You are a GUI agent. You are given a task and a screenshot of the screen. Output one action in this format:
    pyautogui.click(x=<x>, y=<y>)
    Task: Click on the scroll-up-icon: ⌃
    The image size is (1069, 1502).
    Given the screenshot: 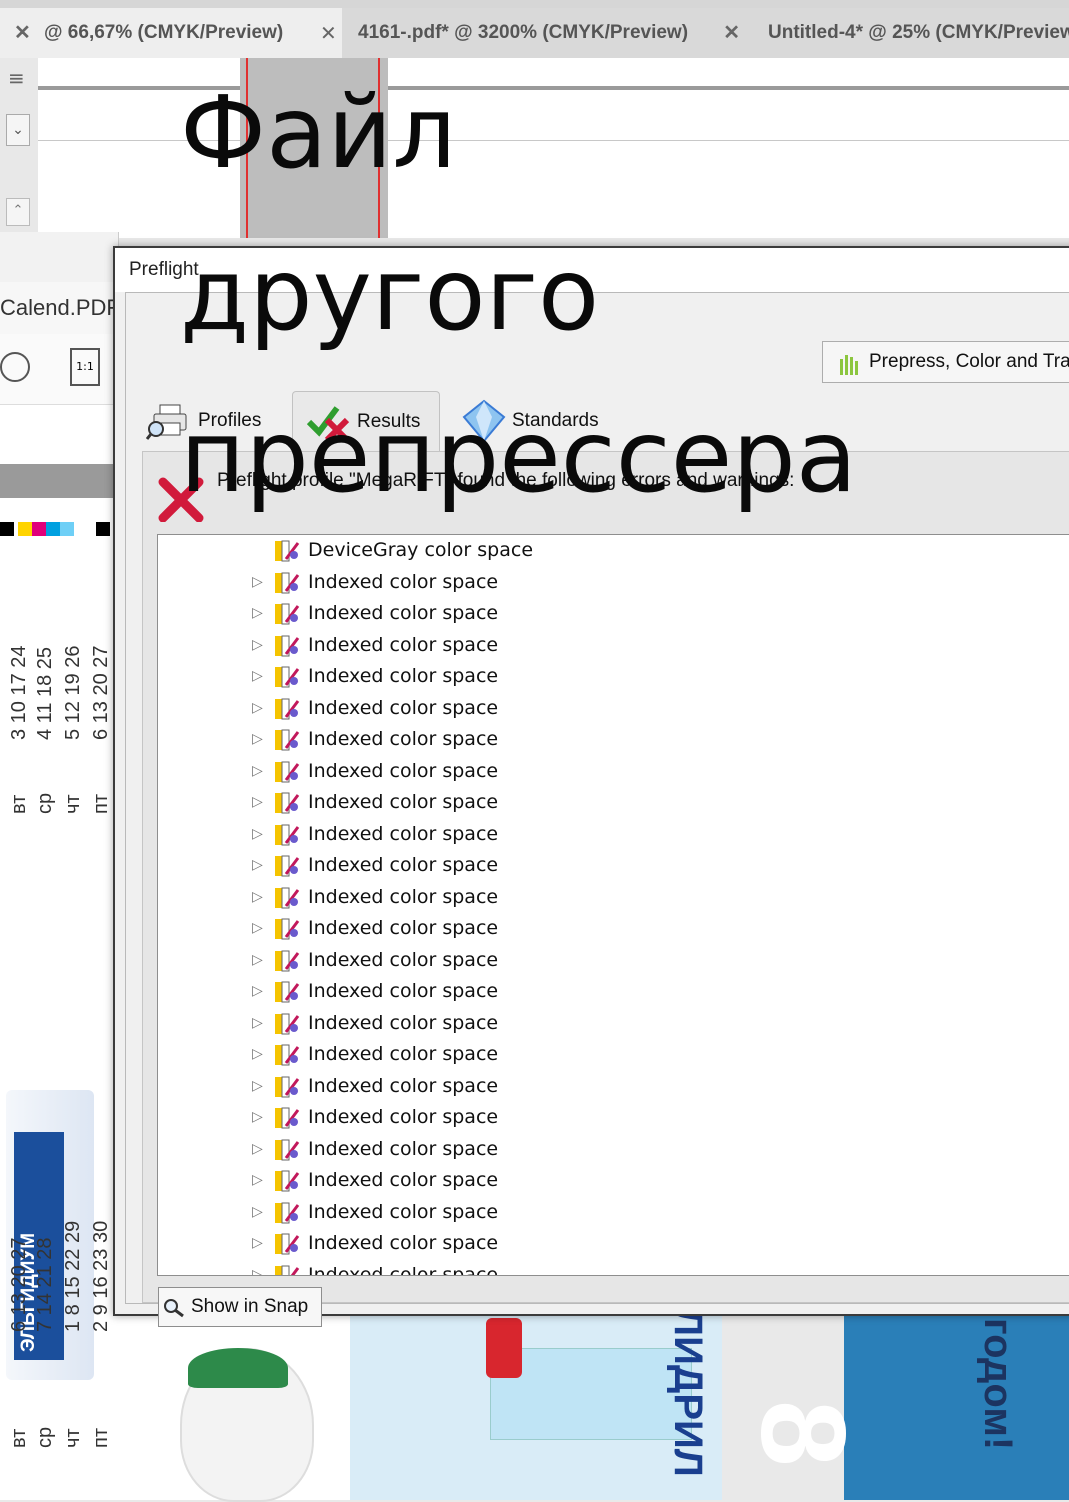 What is the action you would take?
    pyautogui.click(x=18, y=212)
    